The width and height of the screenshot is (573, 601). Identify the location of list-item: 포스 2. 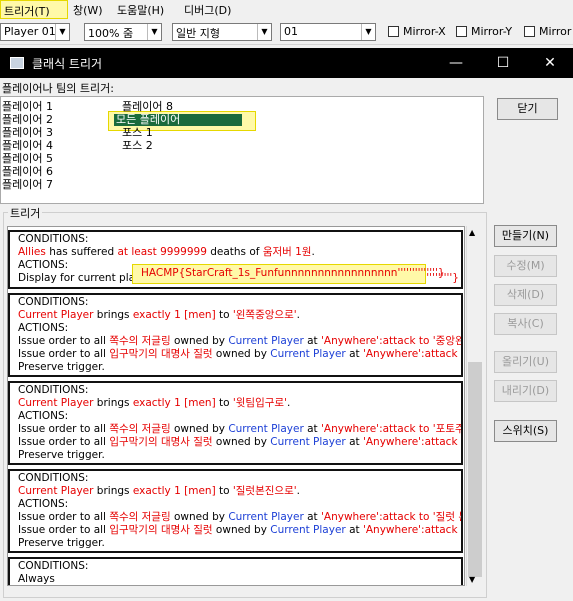
(147, 145).